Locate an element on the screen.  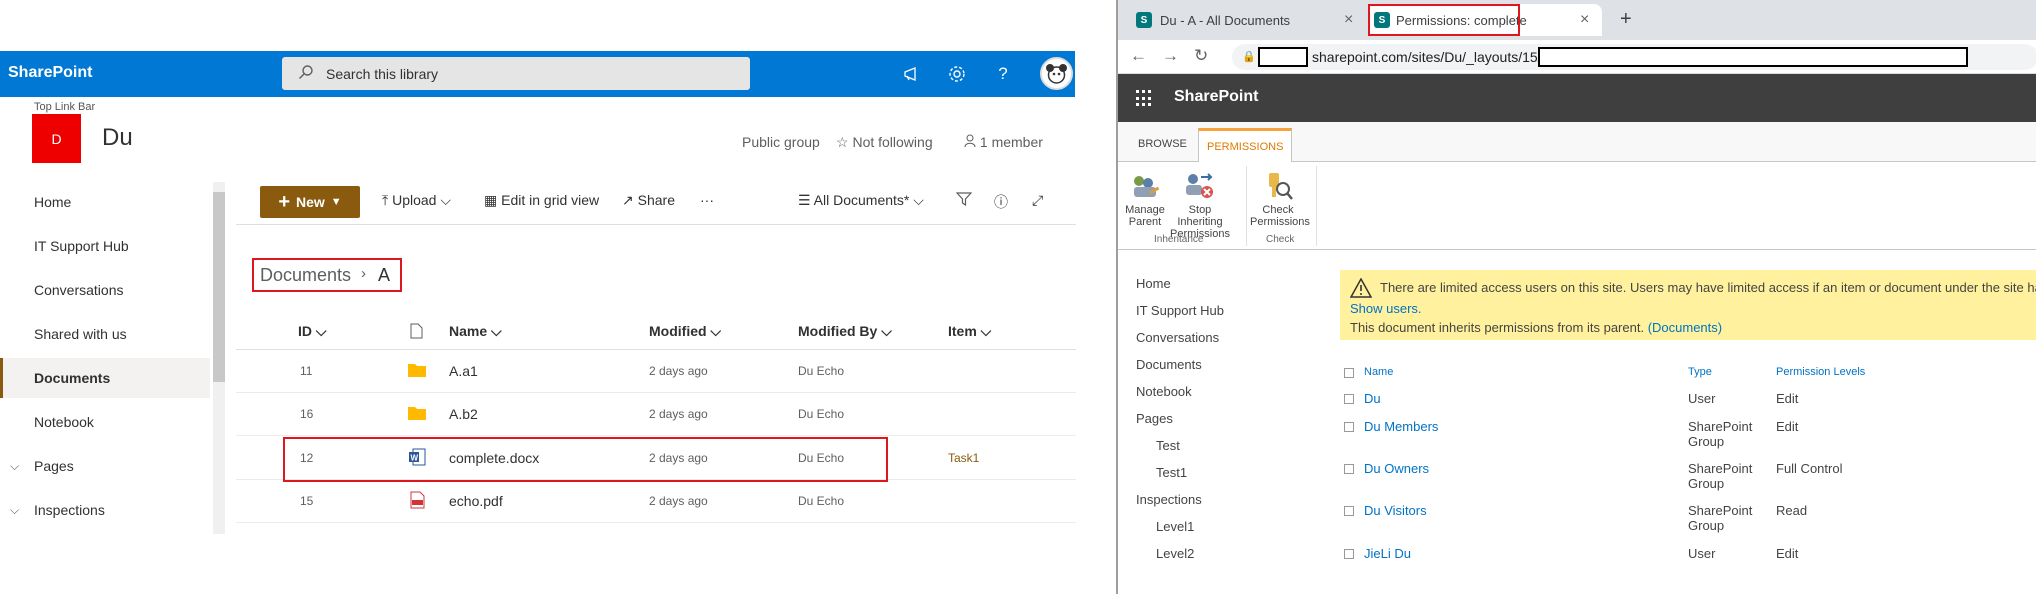
more-button: ··· is located at coordinates (707, 200).